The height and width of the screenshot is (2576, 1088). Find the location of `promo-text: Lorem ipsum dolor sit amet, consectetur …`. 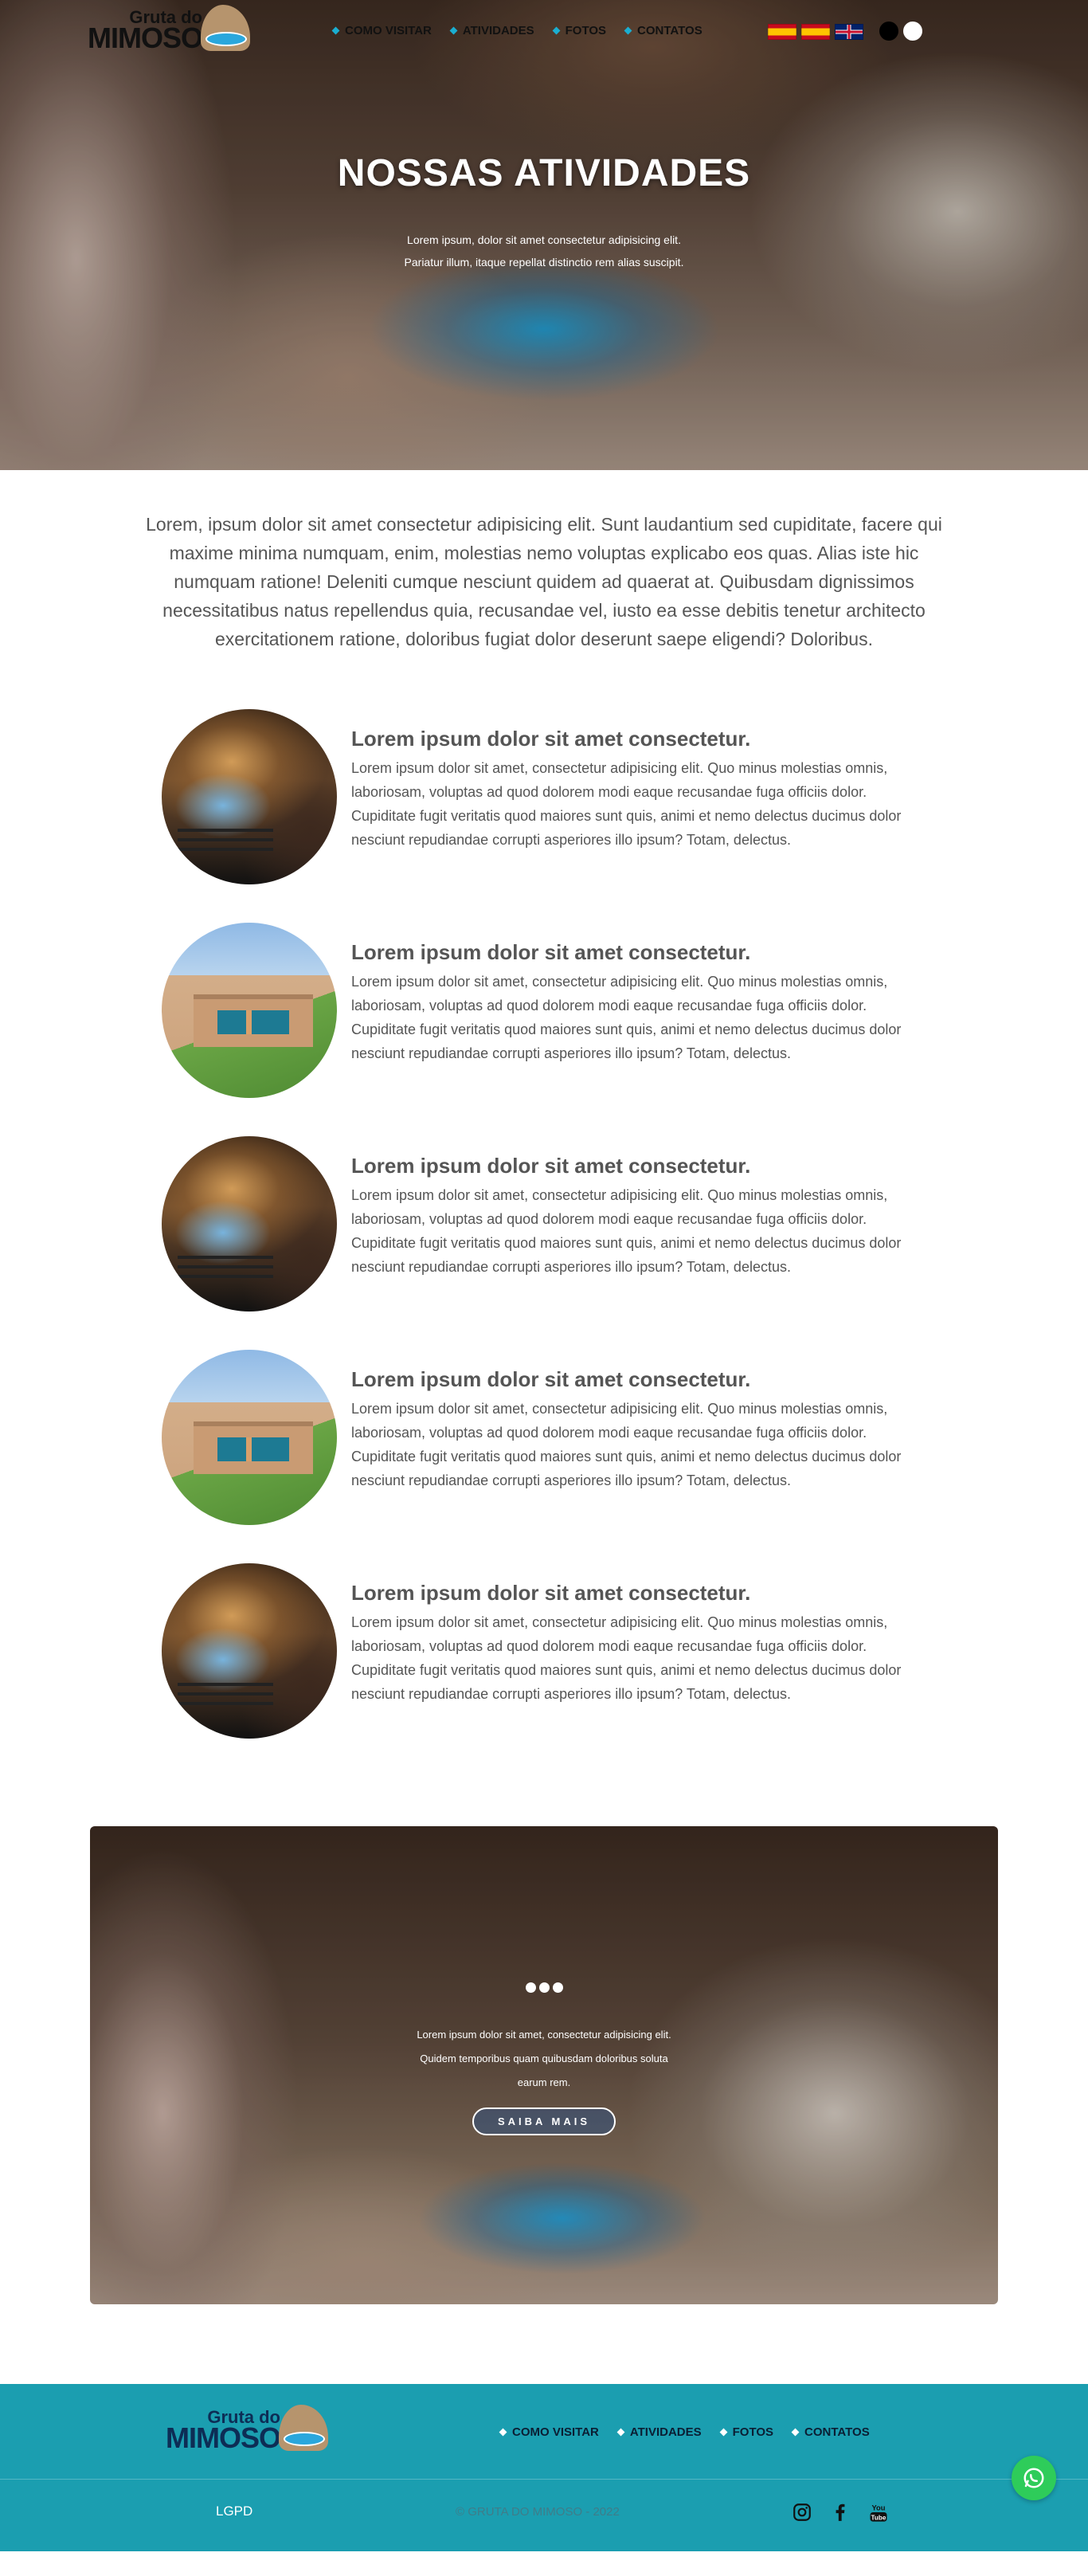

promo-text: Lorem ipsum dolor sit amet, consectetur … is located at coordinates (544, 2058).